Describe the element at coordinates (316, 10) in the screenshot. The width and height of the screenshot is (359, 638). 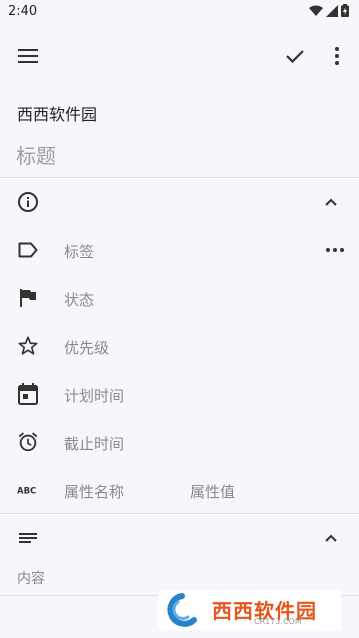
I see `wifi-icon` at that location.